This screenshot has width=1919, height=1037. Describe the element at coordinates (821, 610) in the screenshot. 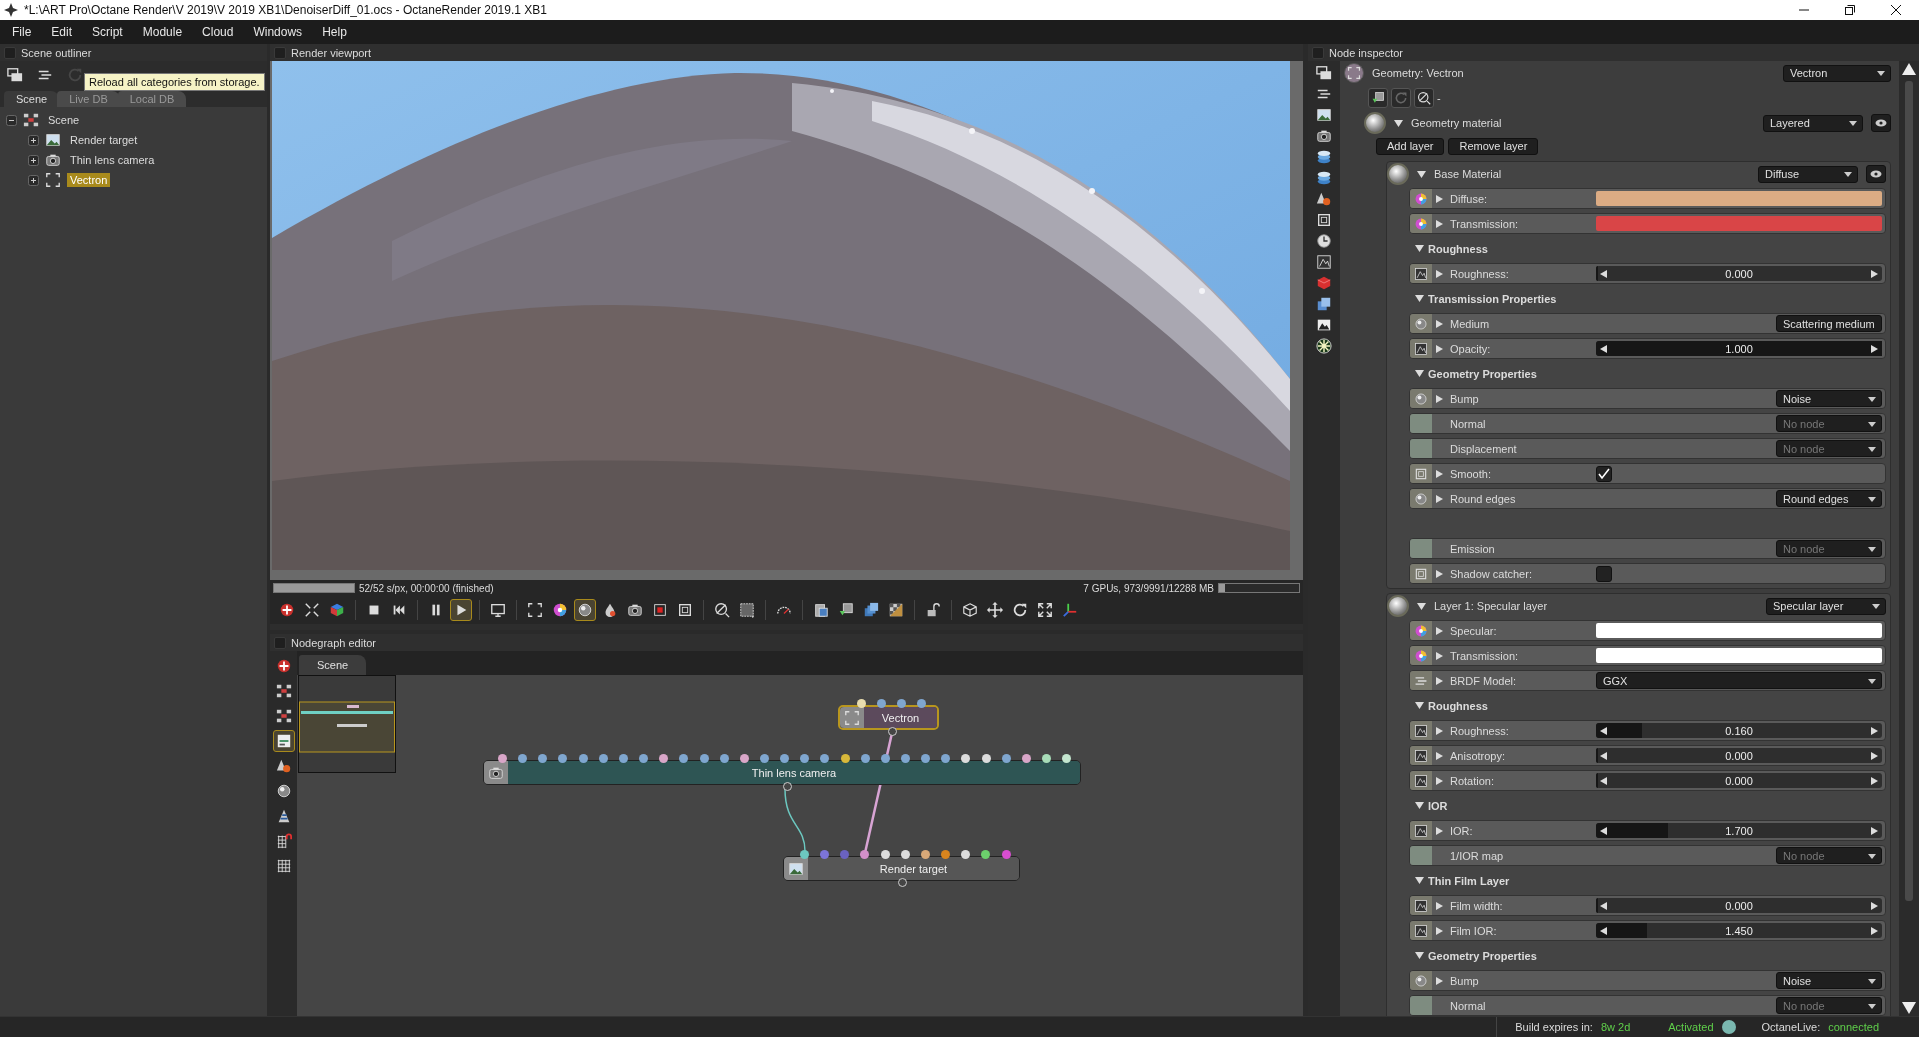

I see `clipboard-icon` at that location.